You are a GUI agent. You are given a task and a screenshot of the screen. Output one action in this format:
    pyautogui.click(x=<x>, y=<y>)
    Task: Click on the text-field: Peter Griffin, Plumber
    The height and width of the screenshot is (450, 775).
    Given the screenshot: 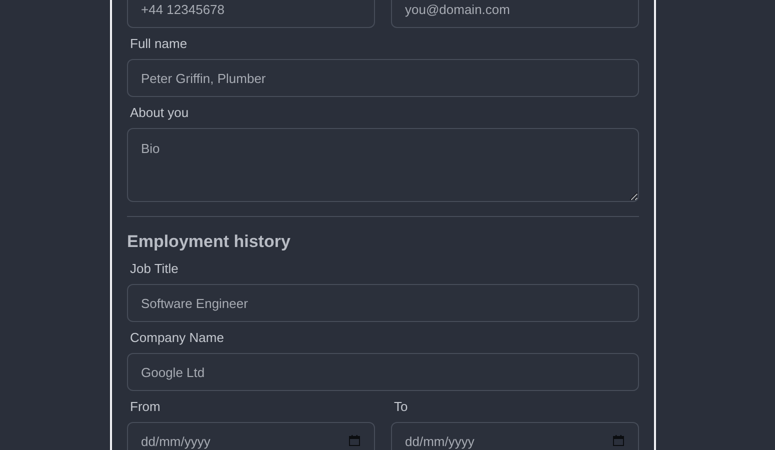 What is the action you would take?
    pyautogui.click(x=383, y=78)
    